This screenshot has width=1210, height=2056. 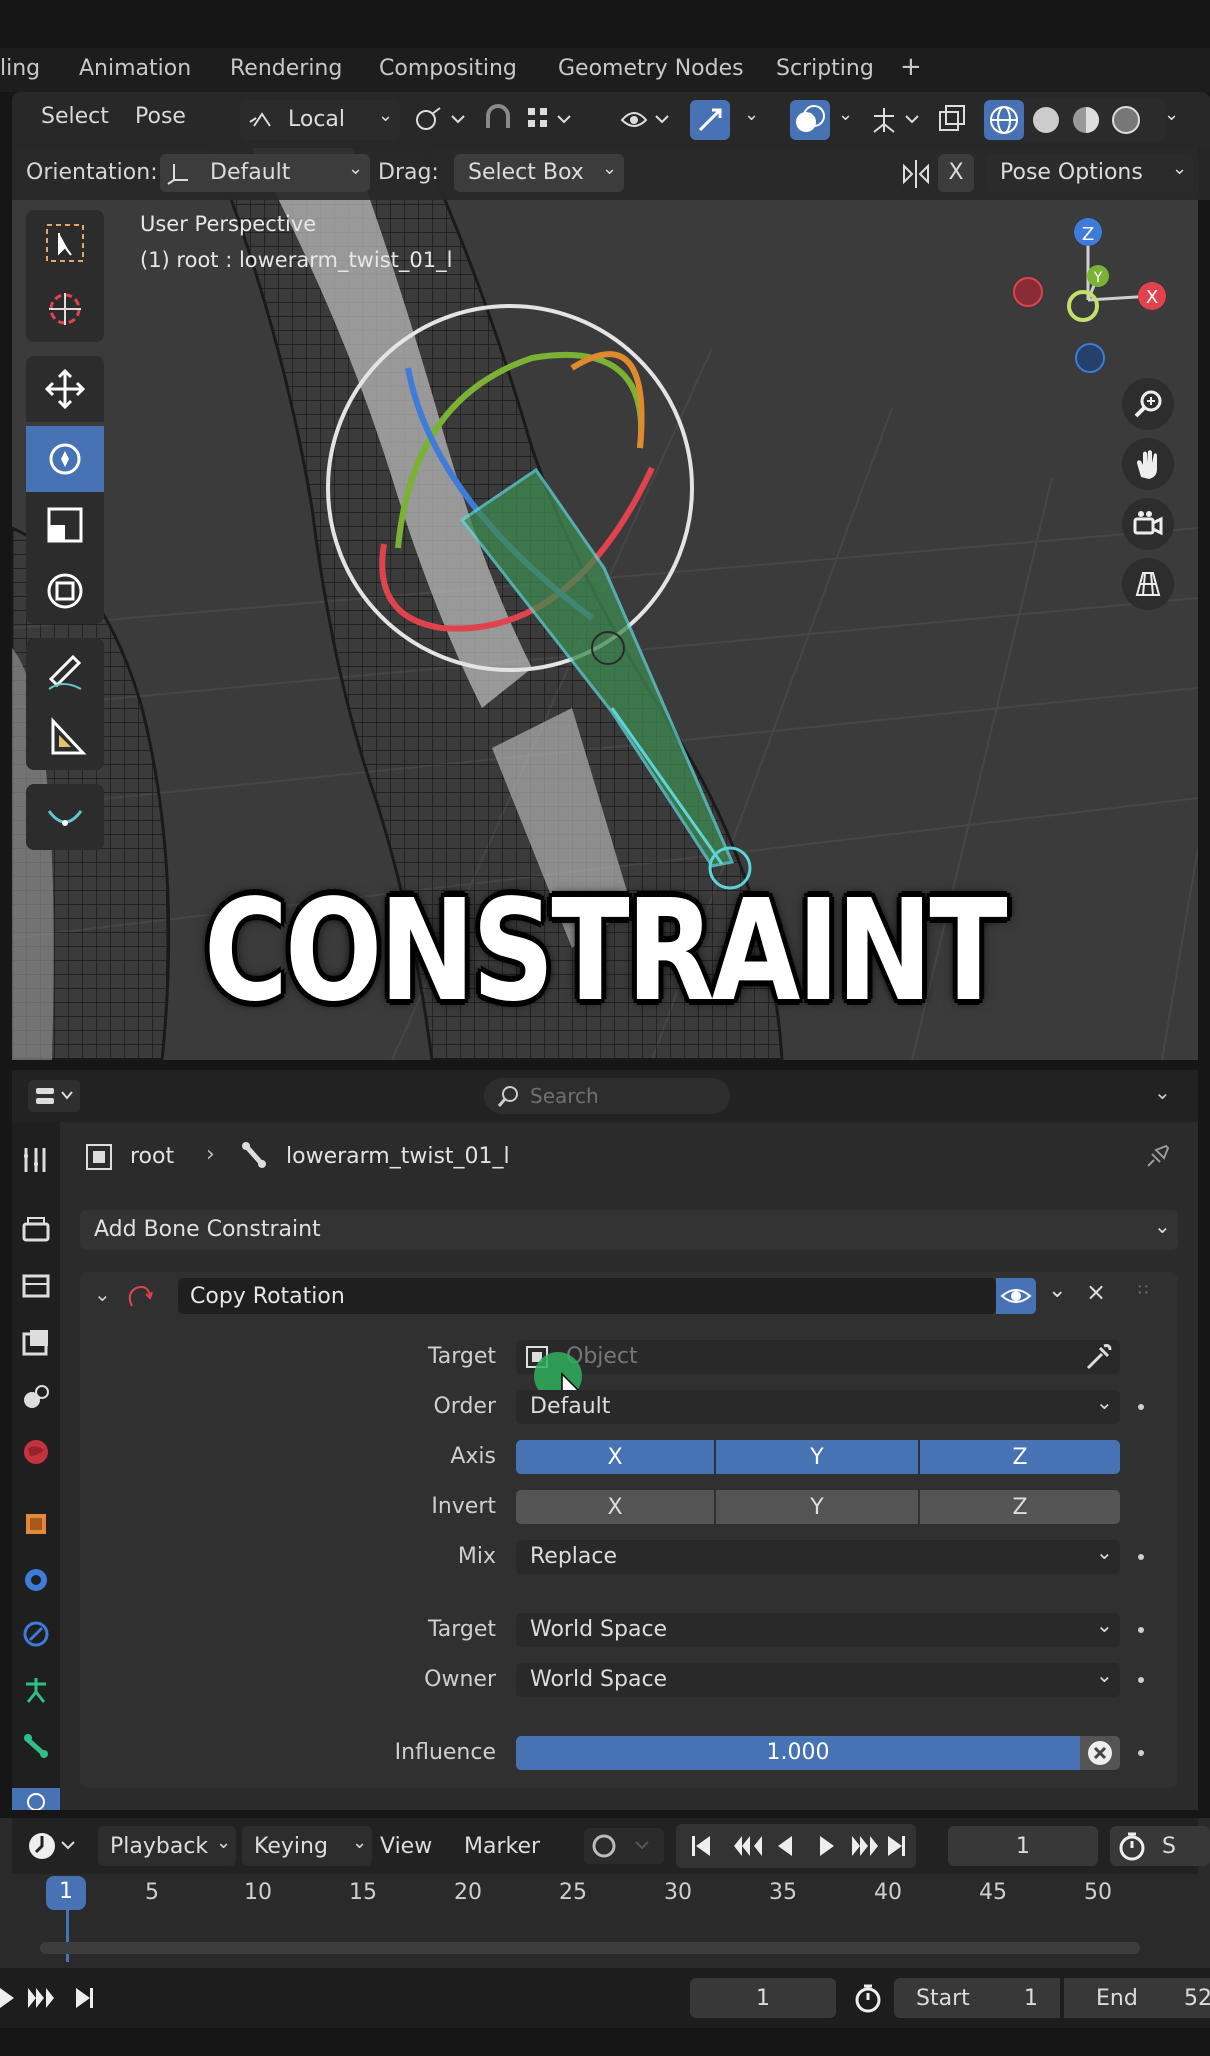 I want to click on measure-tool, so click(x=65, y=737).